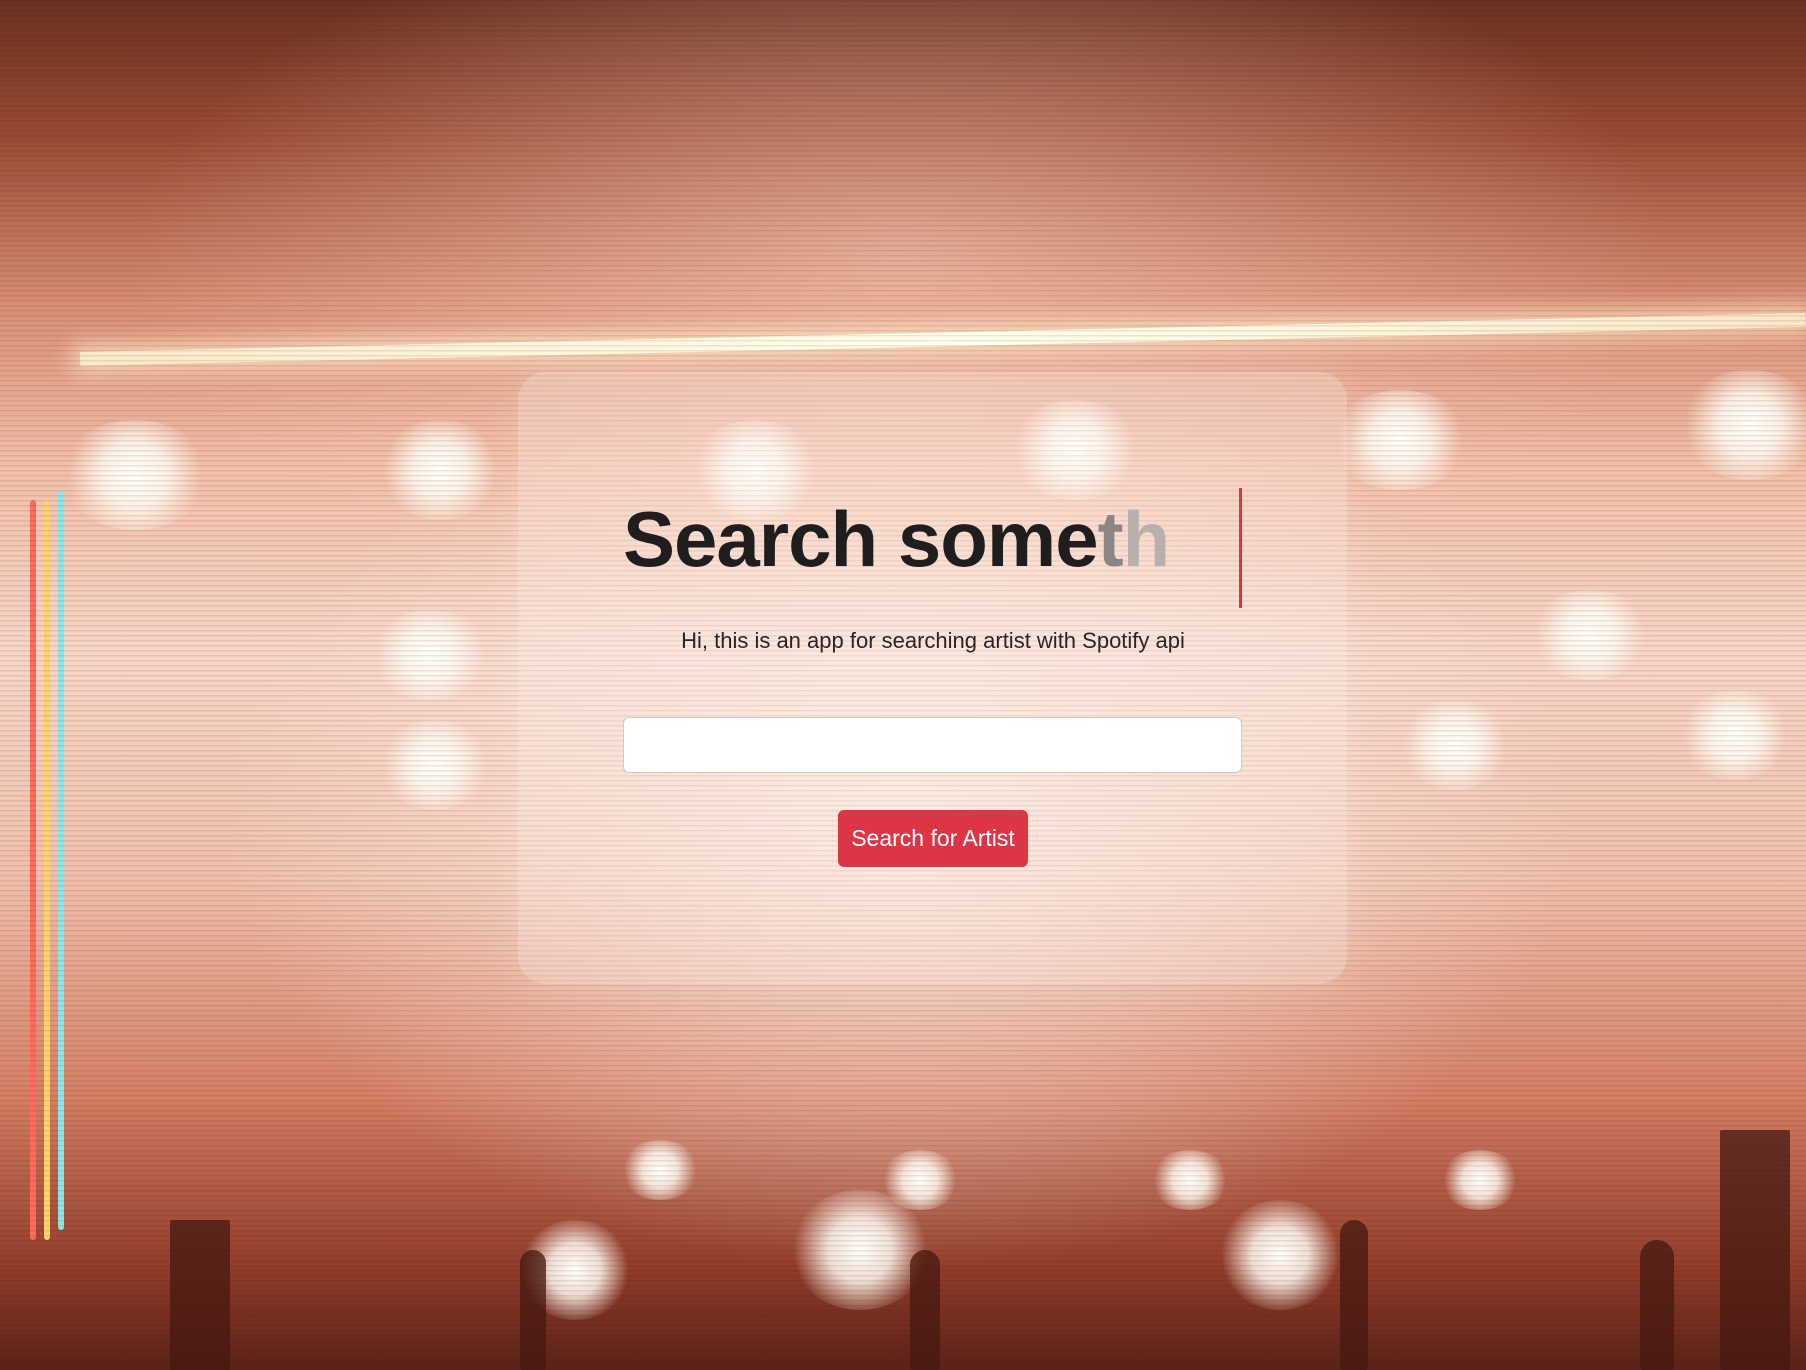 This screenshot has height=1370, width=1806. Describe the element at coordinates (1146, 539) in the screenshot. I see `headline-fading-char: h` at that location.